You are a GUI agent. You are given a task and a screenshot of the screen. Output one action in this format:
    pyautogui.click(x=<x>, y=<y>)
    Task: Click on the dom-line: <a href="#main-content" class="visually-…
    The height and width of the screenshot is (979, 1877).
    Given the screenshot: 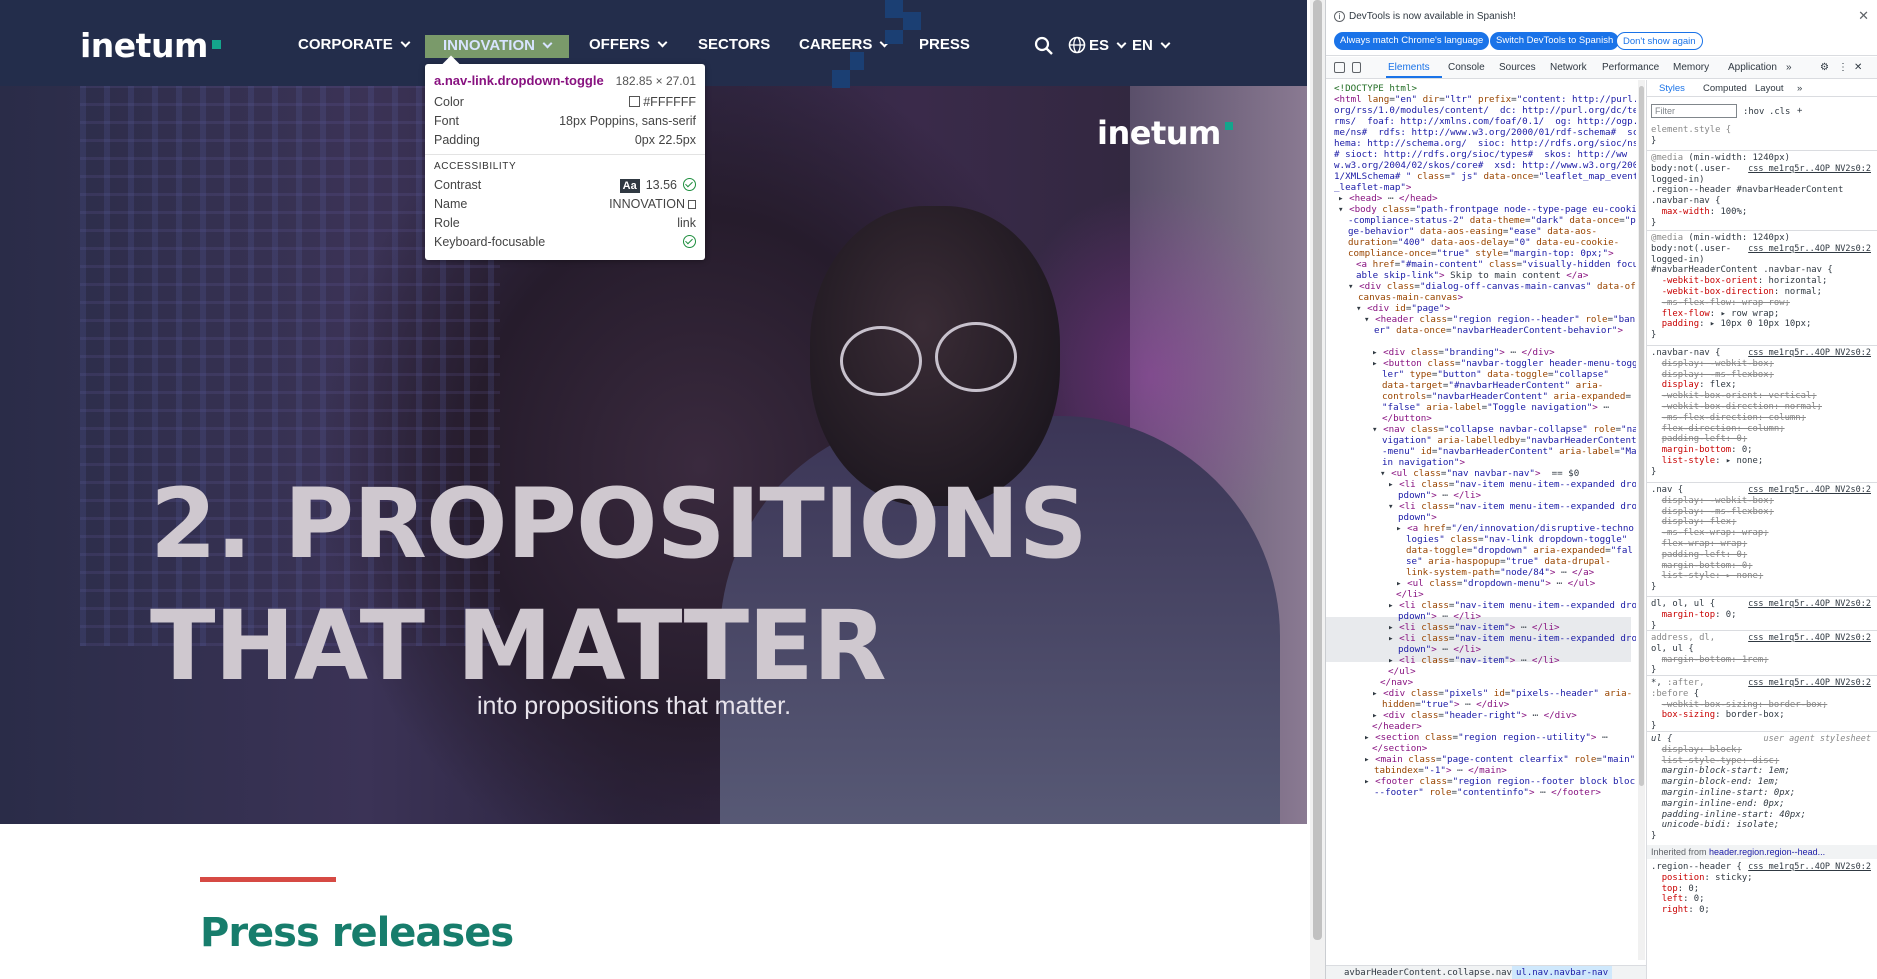 What is the action you would take?
    pyautogui.click(x=1496, y=264)
    